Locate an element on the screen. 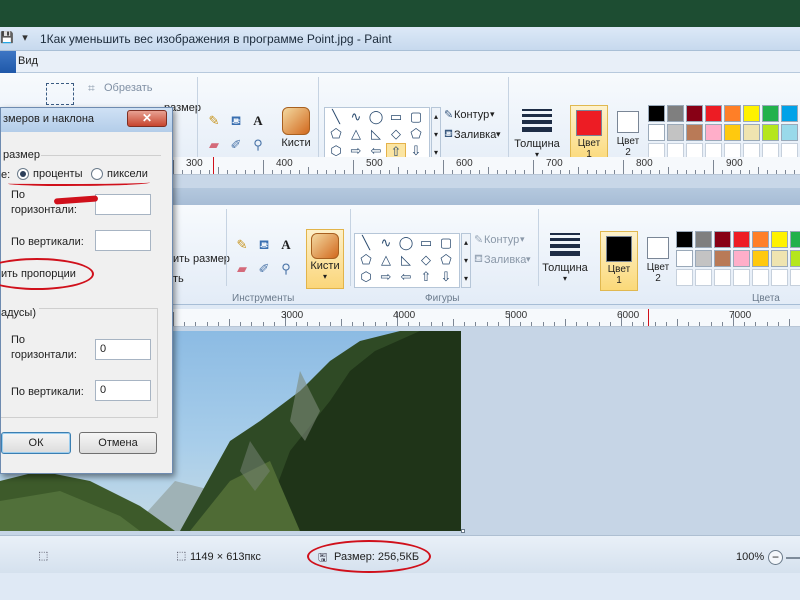 The width and height of the screenshot is (800, 600). brushes-button: Кисти is located at coordinates (296, 135).